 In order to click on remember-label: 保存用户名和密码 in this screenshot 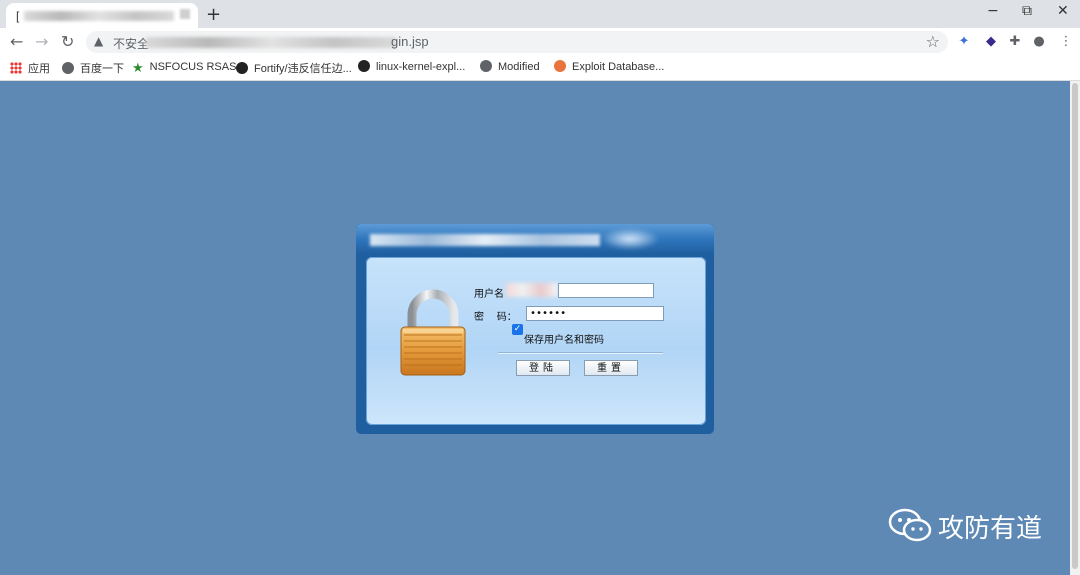, I will do `click(564, 340)`.